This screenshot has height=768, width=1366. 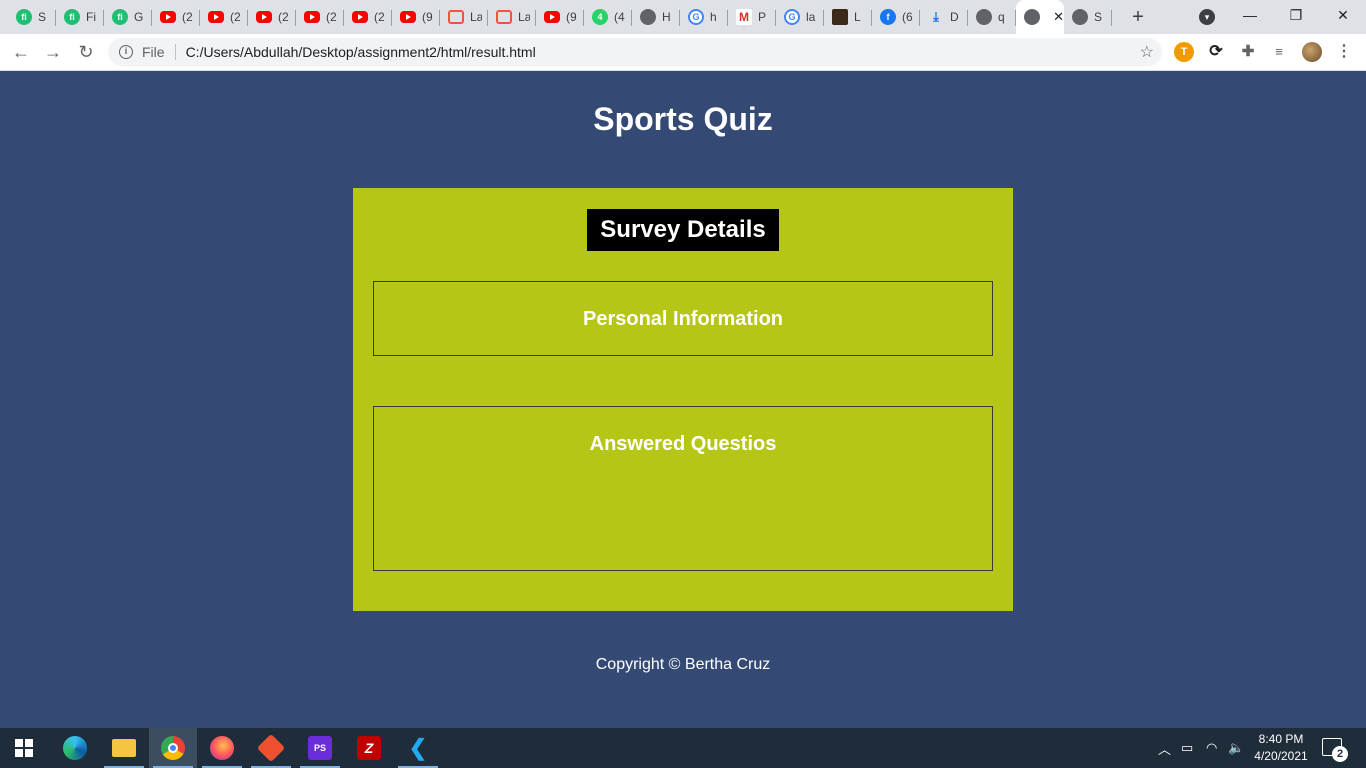 What do you see at coordinates (126, 52) in the screenshot?
I see `info-icon: i` at bounding box center [126, 52].